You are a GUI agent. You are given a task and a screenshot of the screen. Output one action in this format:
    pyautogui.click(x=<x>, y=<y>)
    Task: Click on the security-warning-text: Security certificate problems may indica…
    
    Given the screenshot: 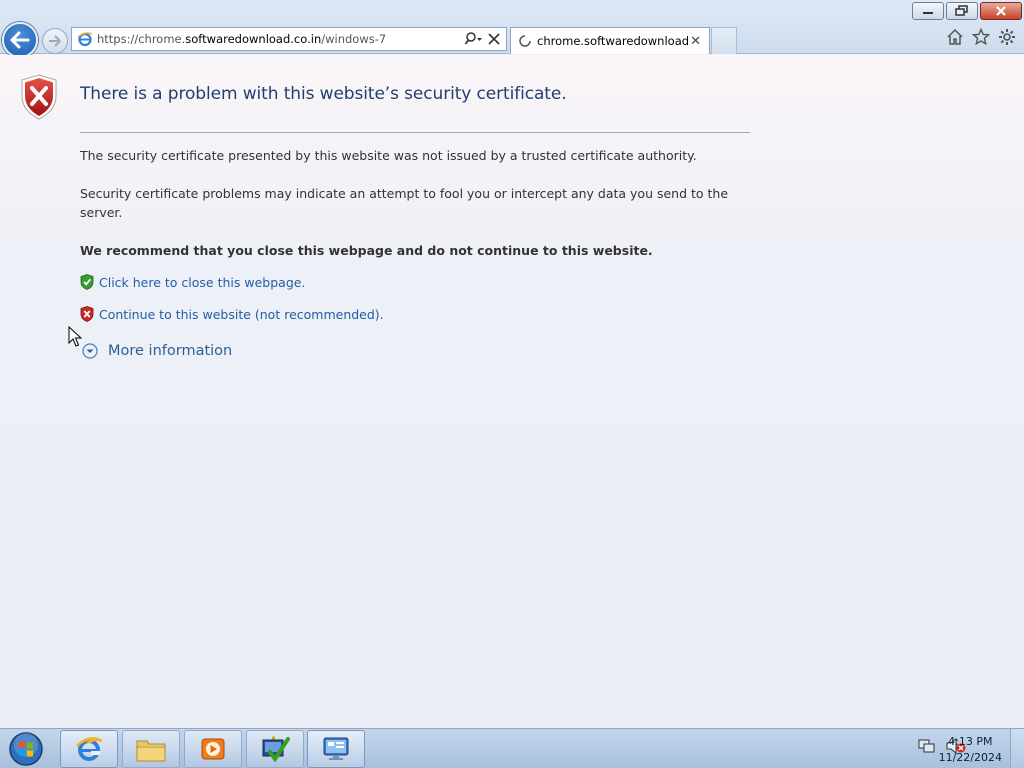 What is the action you would take?
    pyautogui.click(x=404, y=203)
    